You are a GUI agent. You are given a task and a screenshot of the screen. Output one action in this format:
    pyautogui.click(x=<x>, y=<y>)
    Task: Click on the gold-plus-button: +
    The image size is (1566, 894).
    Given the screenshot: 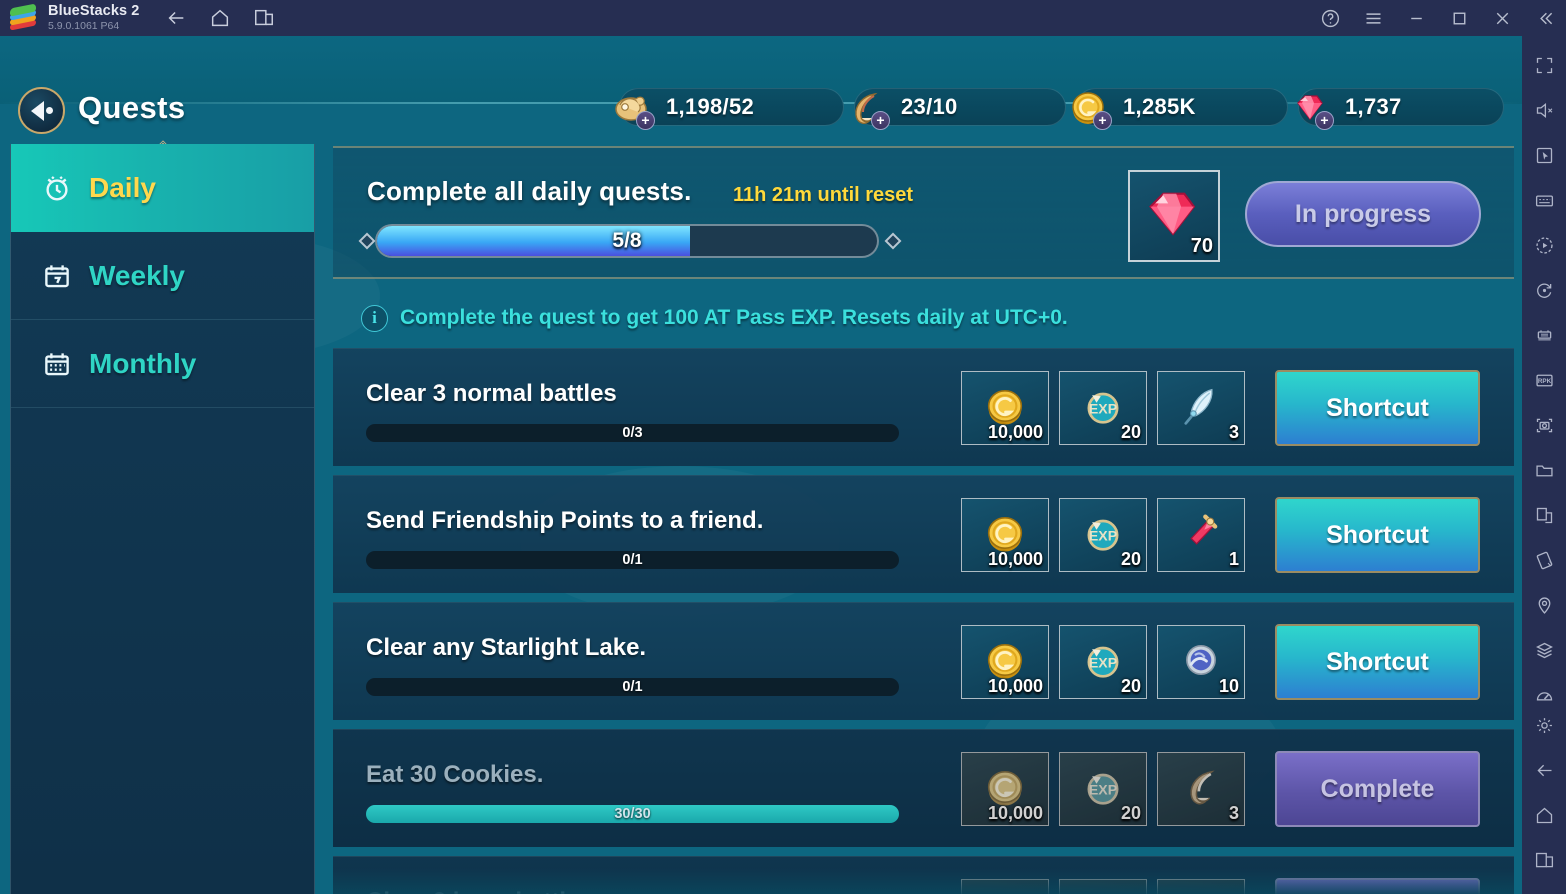 What is the action you would take?
    pyautogui.click(x=1102, y=120)
    